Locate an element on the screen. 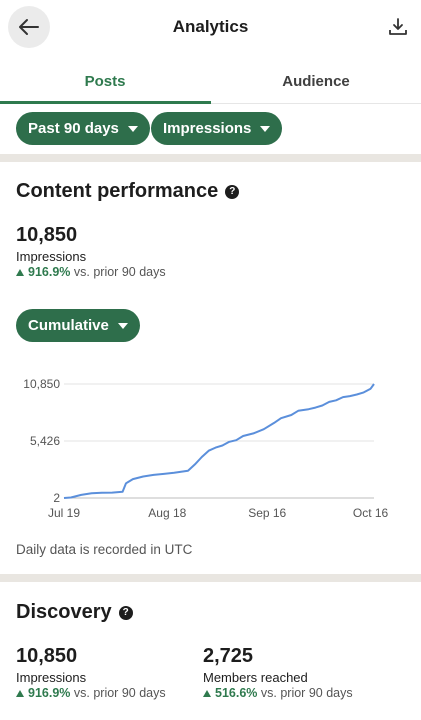 The image size is (421, 720). impressions-label: Impressions is located at coordinates (51, 256).